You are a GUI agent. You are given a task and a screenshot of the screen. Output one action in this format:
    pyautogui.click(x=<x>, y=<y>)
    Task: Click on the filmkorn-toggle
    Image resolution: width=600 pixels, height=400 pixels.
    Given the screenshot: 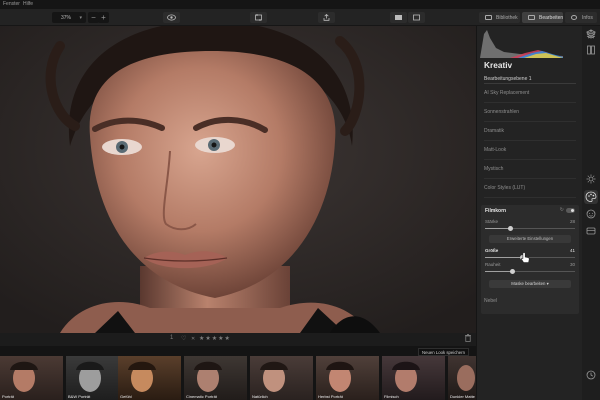 What is the action you would take?
    pyautogui.click(x=570, y=210)
    